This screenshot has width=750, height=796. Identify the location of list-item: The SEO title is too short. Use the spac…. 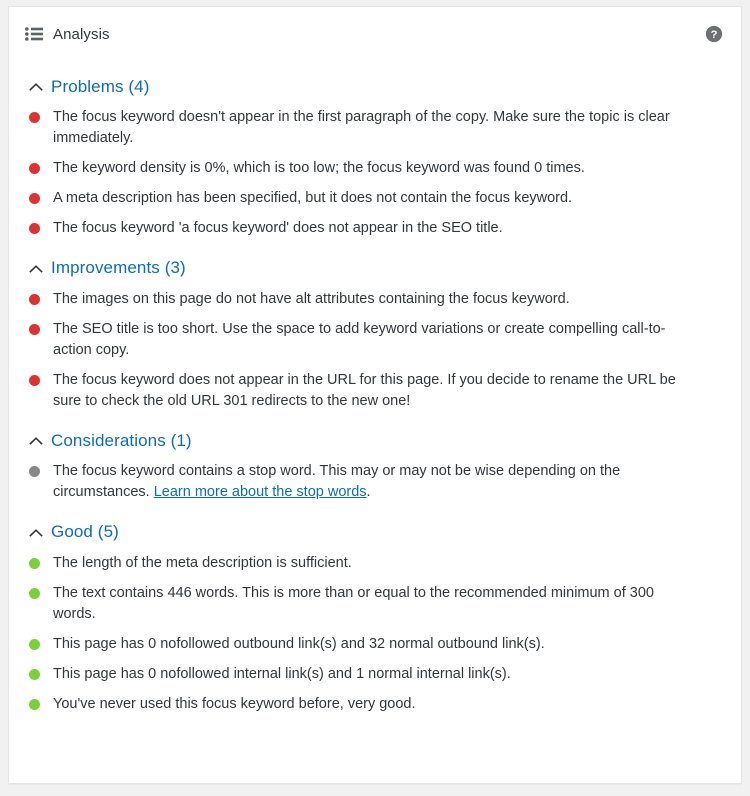
(375, 340).